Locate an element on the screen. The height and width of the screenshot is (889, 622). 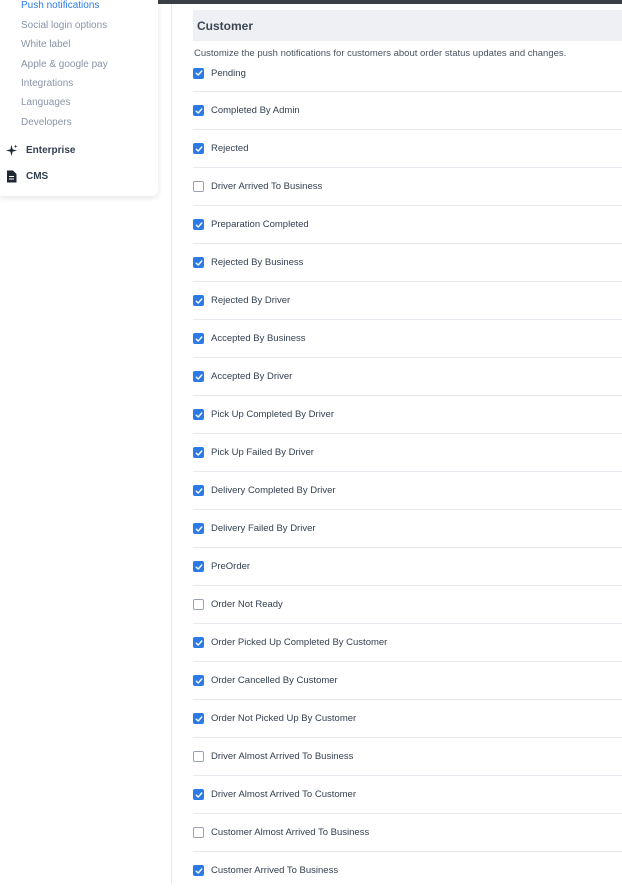
notification-option: Driver Almost Arrived To Business is located at coordinates (407, 757).